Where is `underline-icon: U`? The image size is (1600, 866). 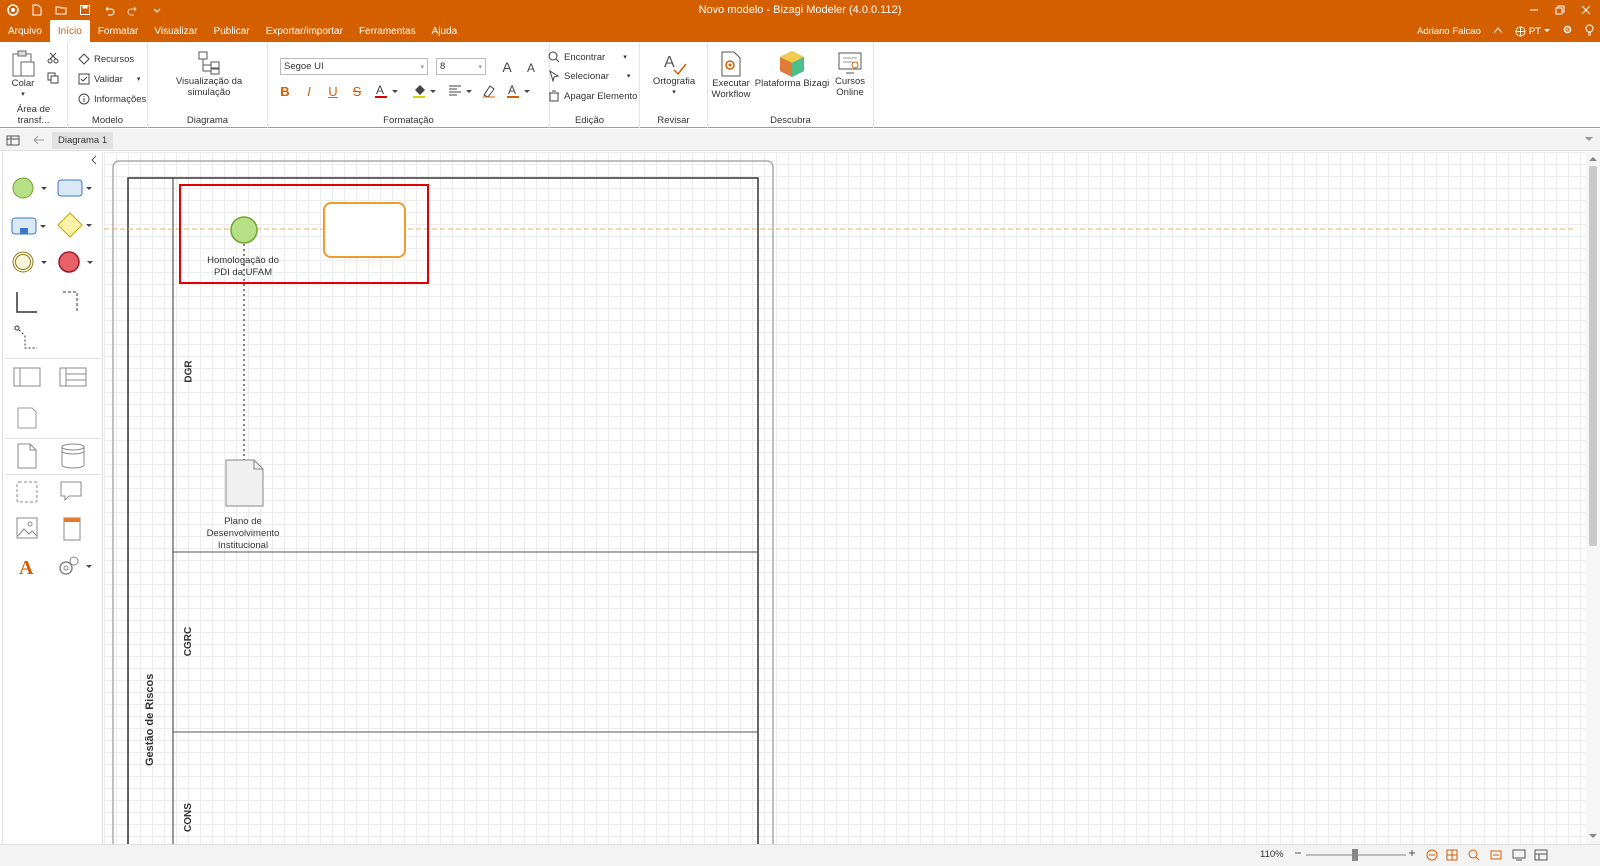 underline-icon: U is located at coordinates (333, 91).